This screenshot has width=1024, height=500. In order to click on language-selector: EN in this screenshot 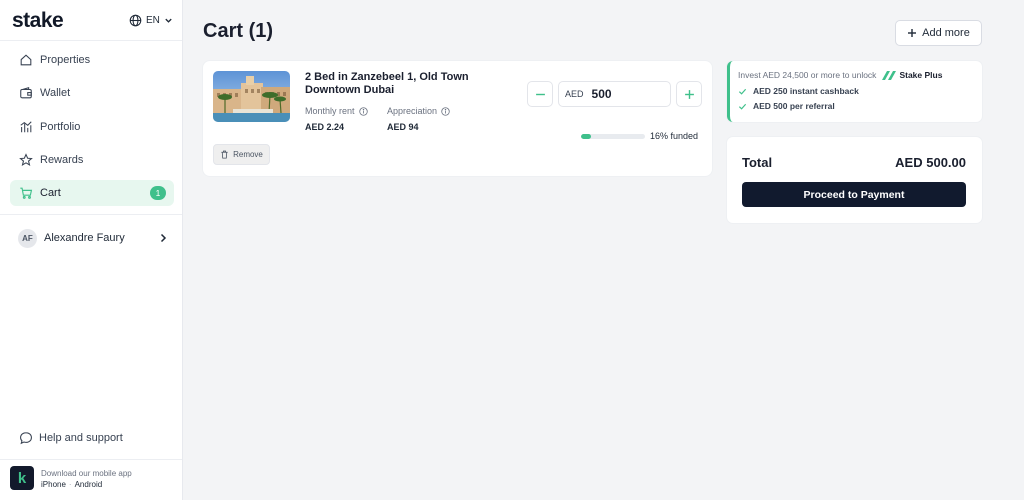, I will do `click(151, 20)`.